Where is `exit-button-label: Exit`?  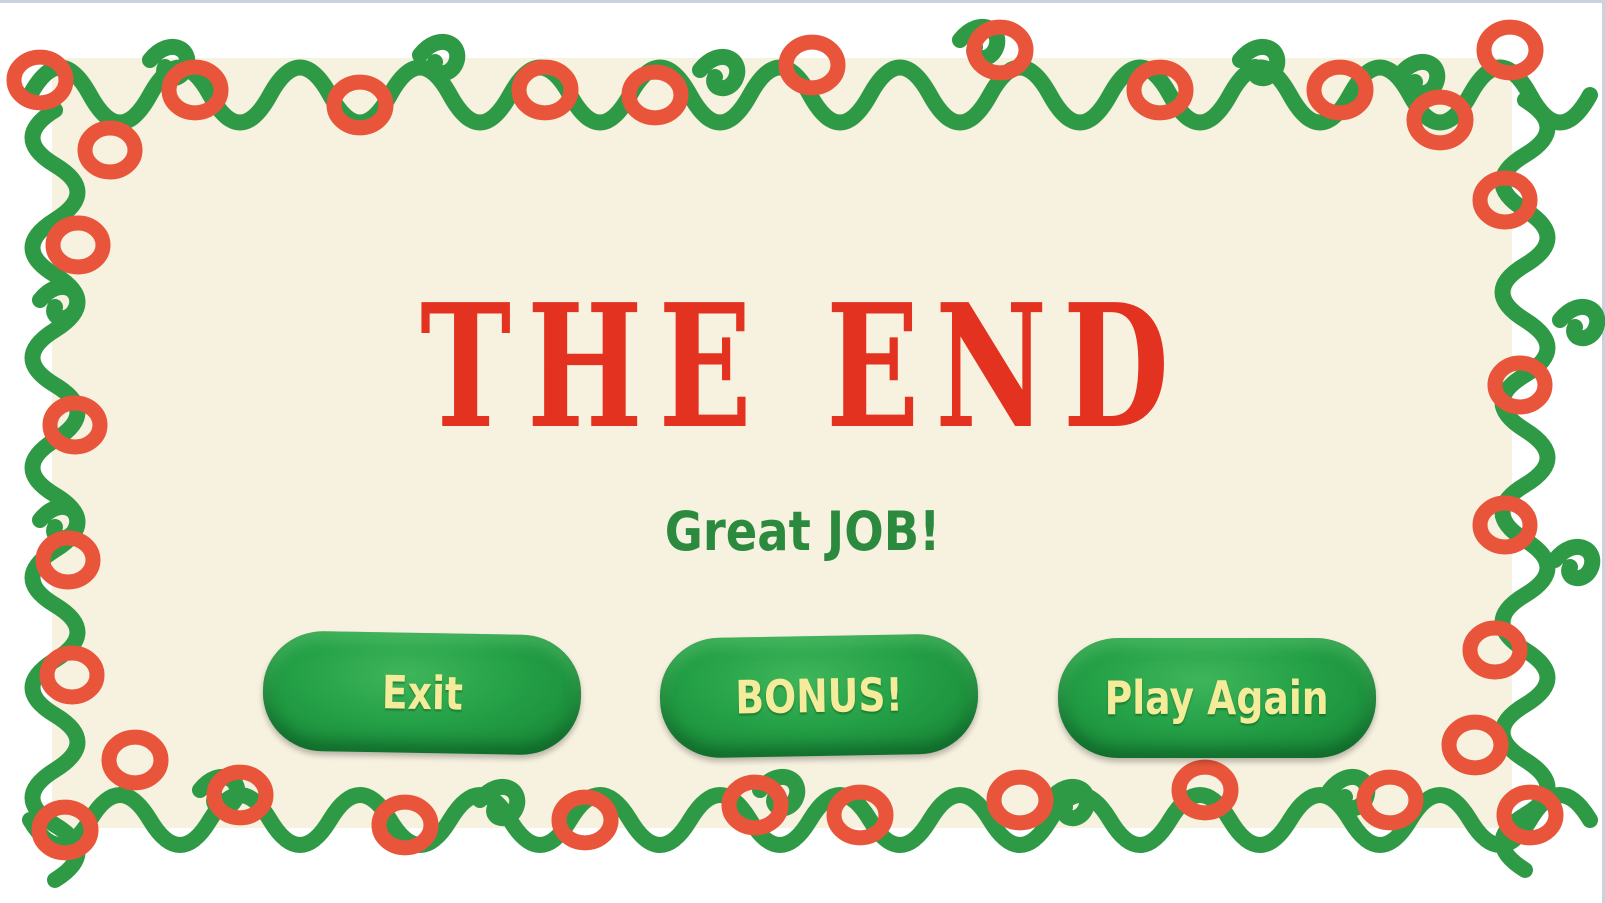 exit-button-label: Exit is located at coordinates (421, 693).